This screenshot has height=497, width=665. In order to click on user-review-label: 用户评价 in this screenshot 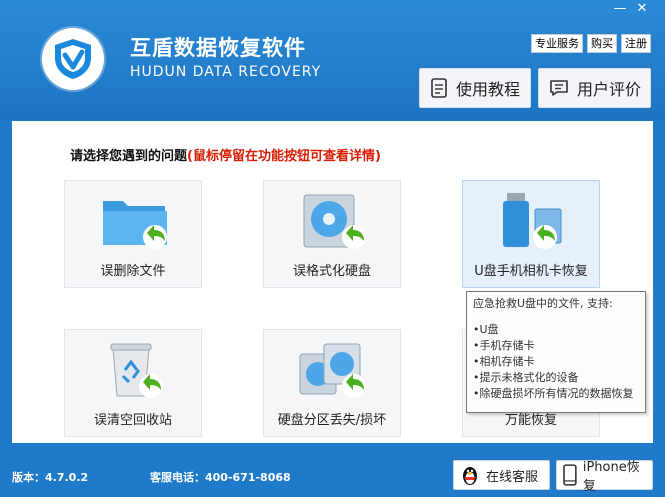, I will do `click(609, 89)`.